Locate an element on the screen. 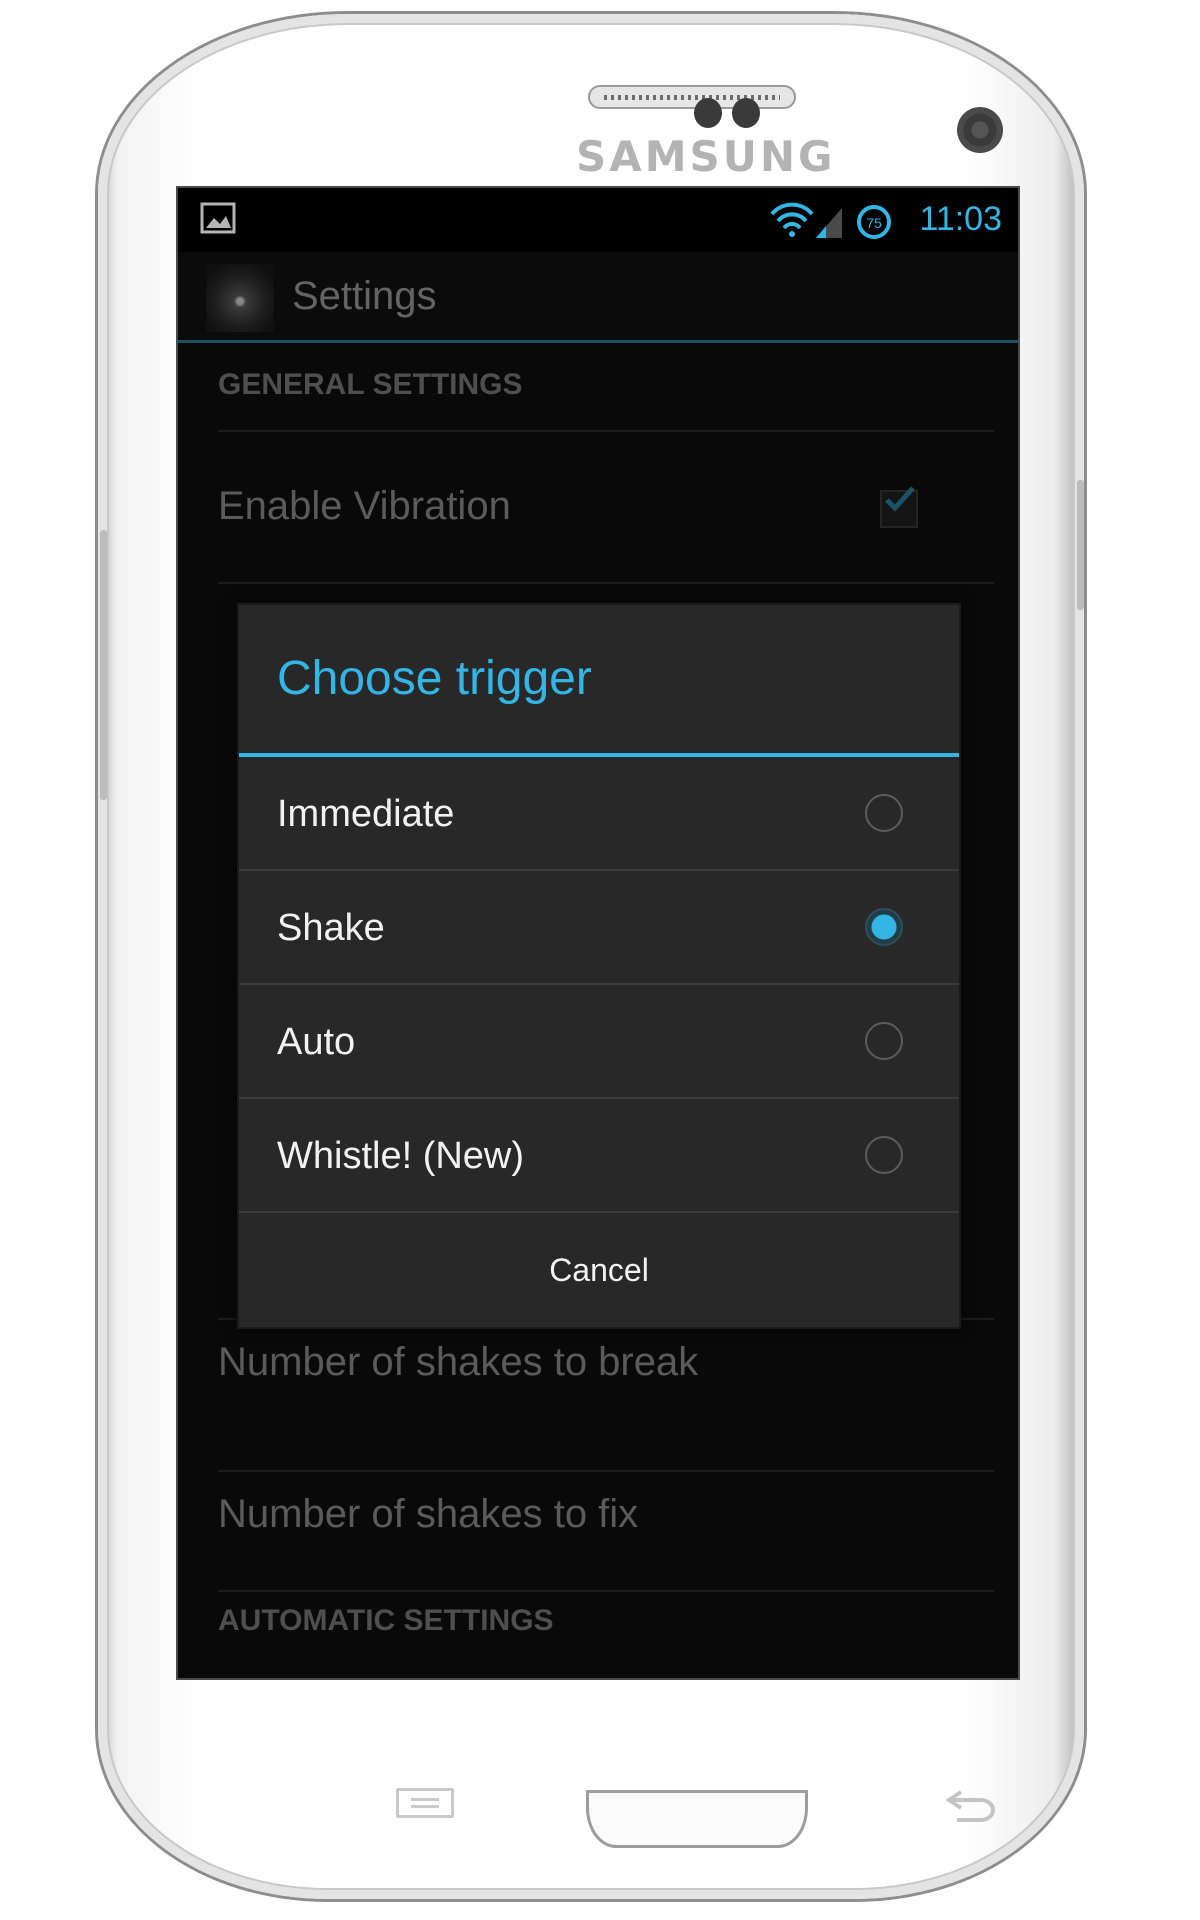 The width and height of the screenshot is (1200, 1920). front-camera is located at coordinates (980, 130).